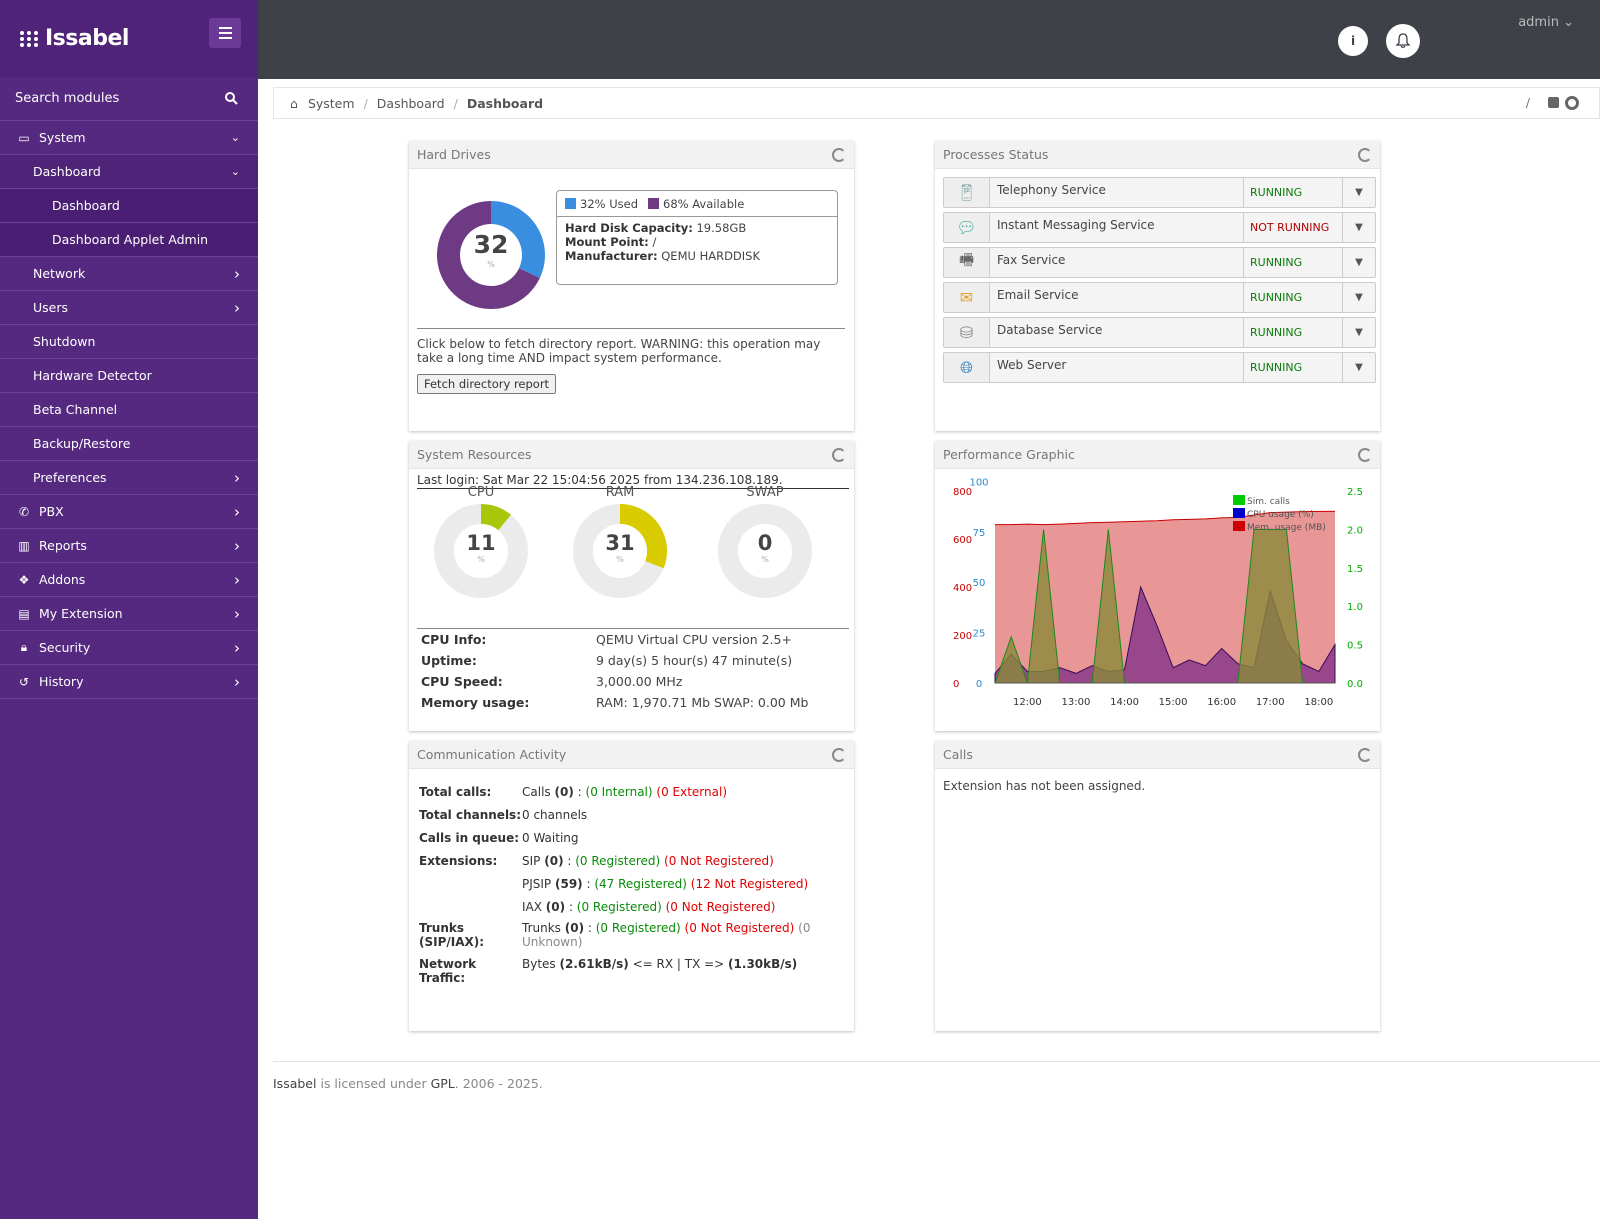  What do you see at coordinates (231, 98) in the screenshot?
I see `search-icon` at bounding box center [231, 98].